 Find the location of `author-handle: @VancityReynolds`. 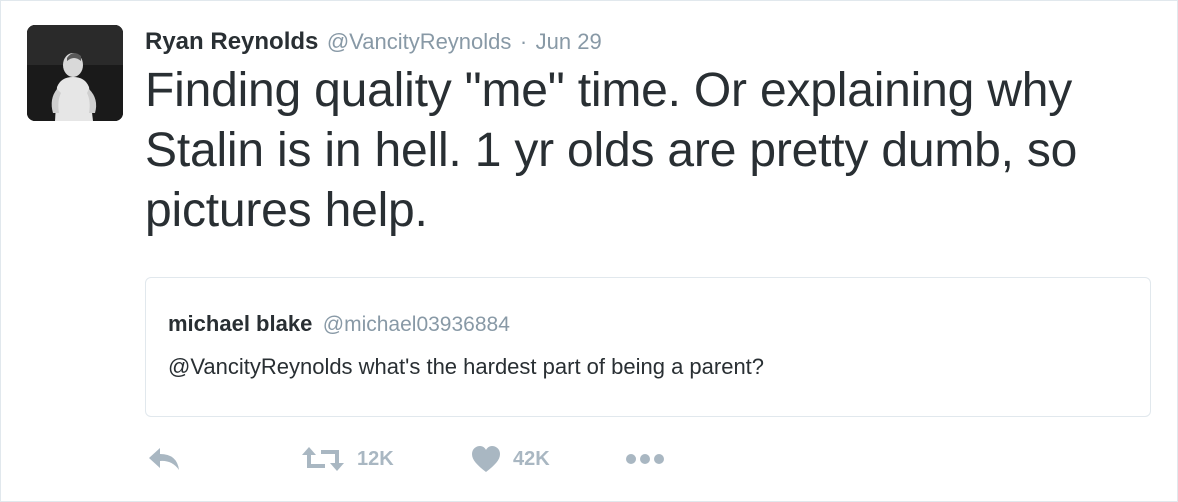

author-handle: @VancityReynolds is located at coordinates (419, 41).